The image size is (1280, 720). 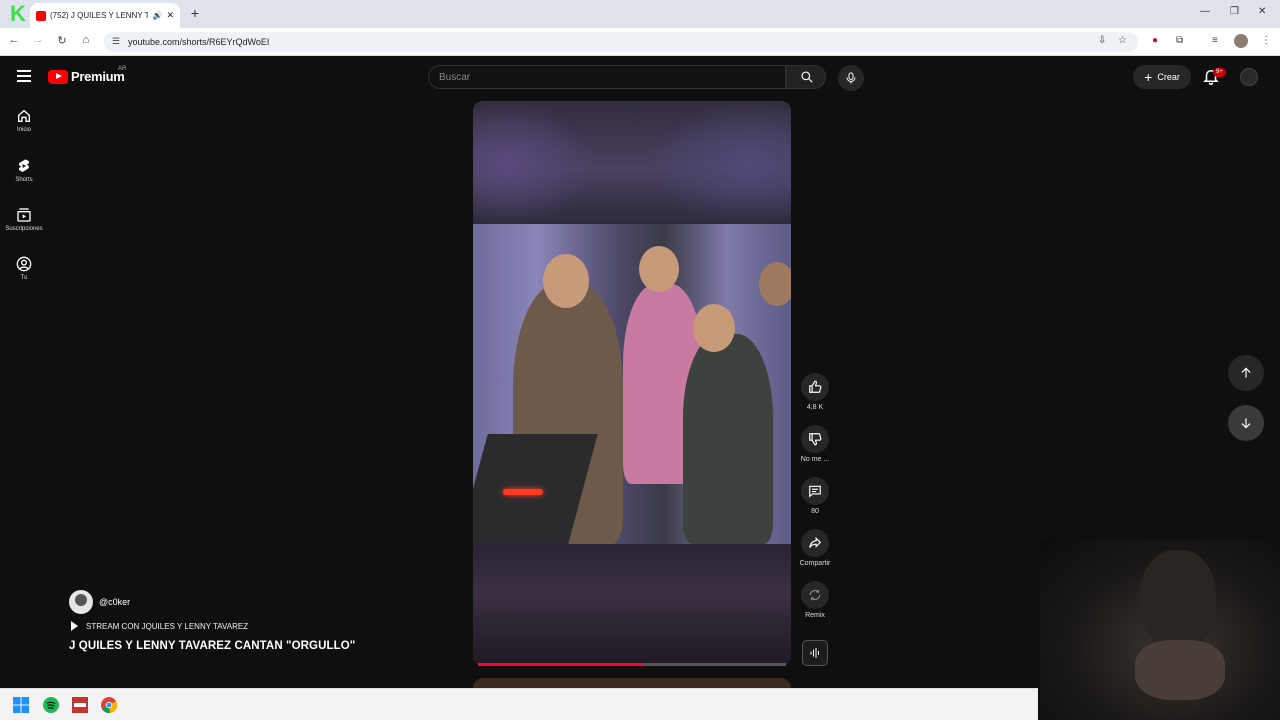 What do you see at coordinates (80, 705) in the screenshot?
I see `app-icon` at bounding box center [80, 705].